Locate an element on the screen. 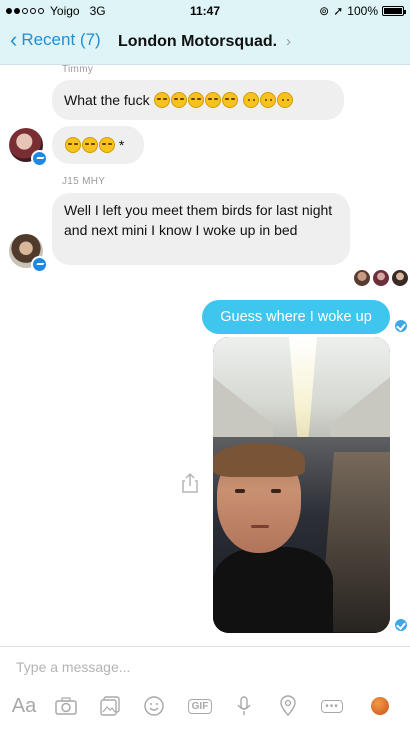 The width and height of the screenshot is (410, 731). message-bubble: * is located at coordinates (98, 145).